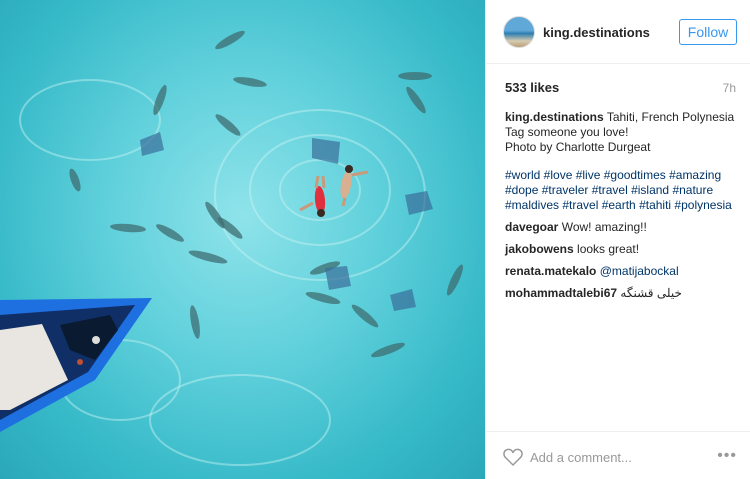 The height and width of the screenshot is (479, 750). Describe the element at coordinates (561, 293) in the screenshot. I see `comment-username: mohammadtalebi67` at that location.